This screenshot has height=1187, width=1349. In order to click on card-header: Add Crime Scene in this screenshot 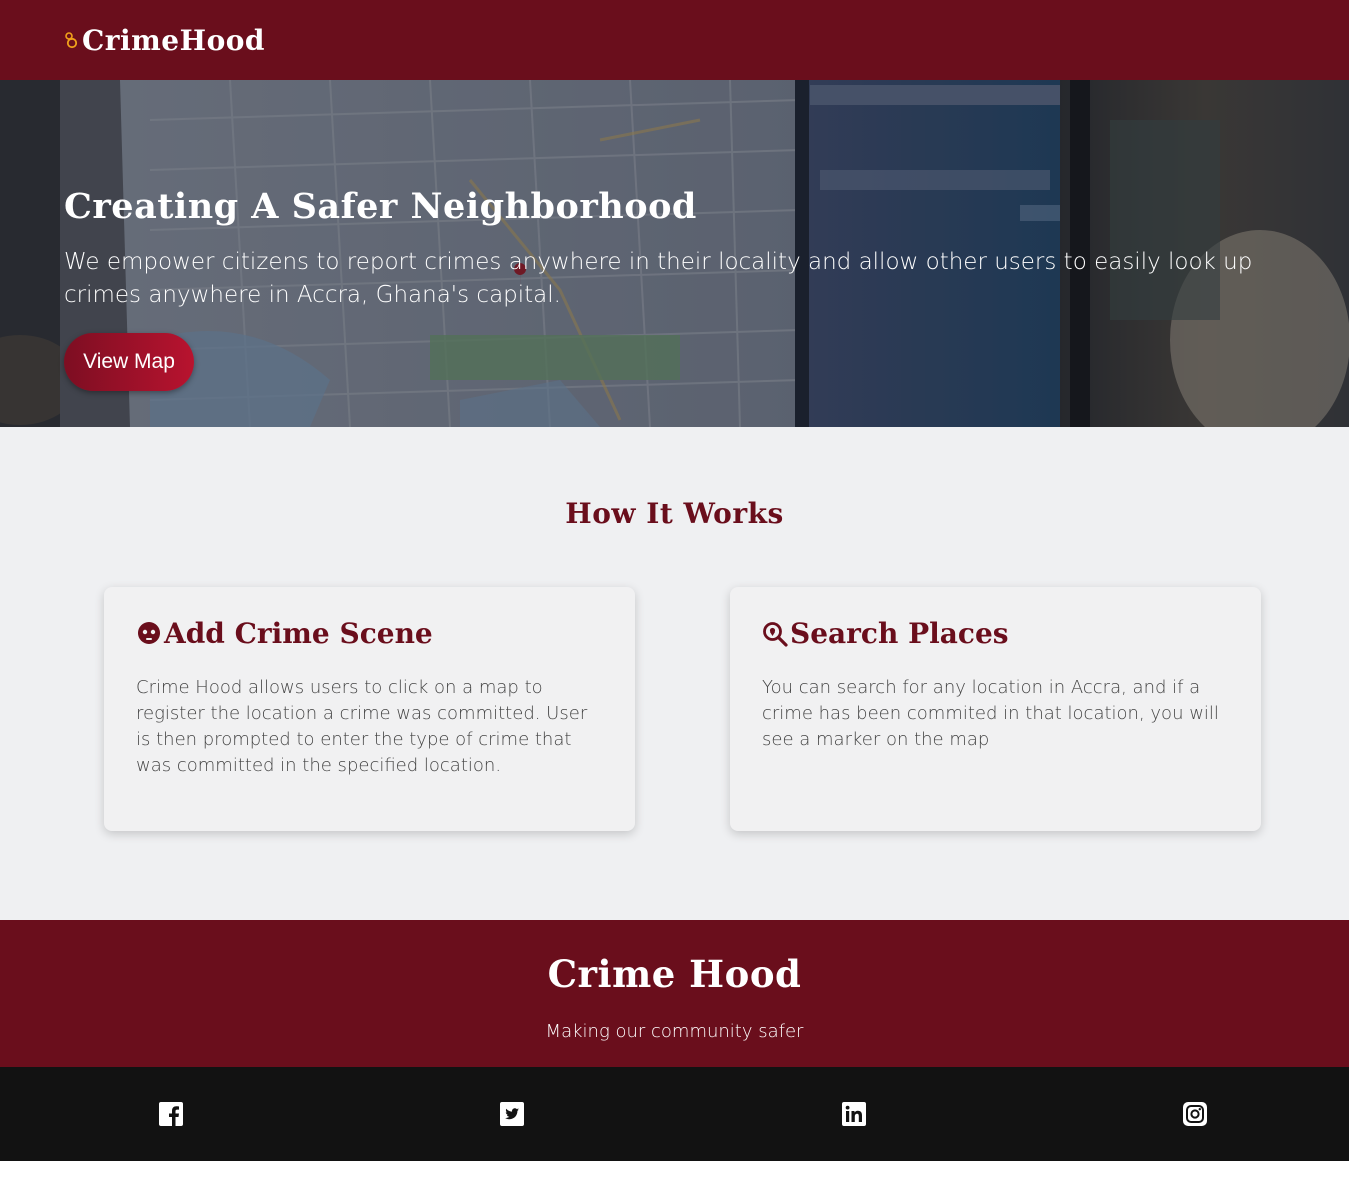, I will do `click(284, 633)`.